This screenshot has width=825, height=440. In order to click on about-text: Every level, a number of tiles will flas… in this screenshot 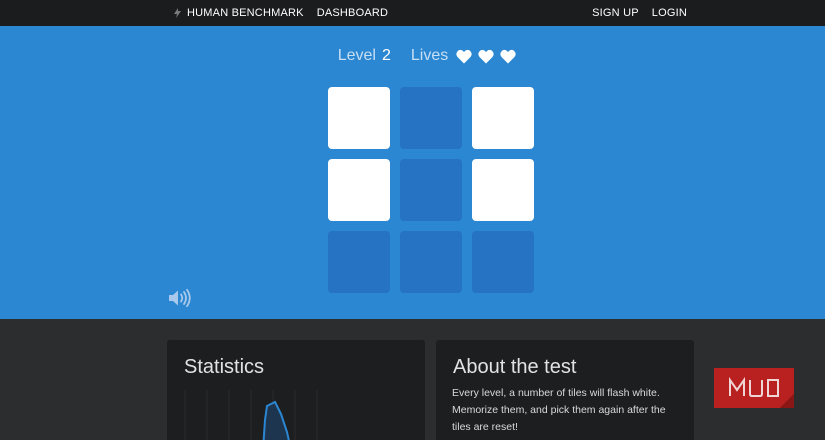, I will do `click(559, 410)`.